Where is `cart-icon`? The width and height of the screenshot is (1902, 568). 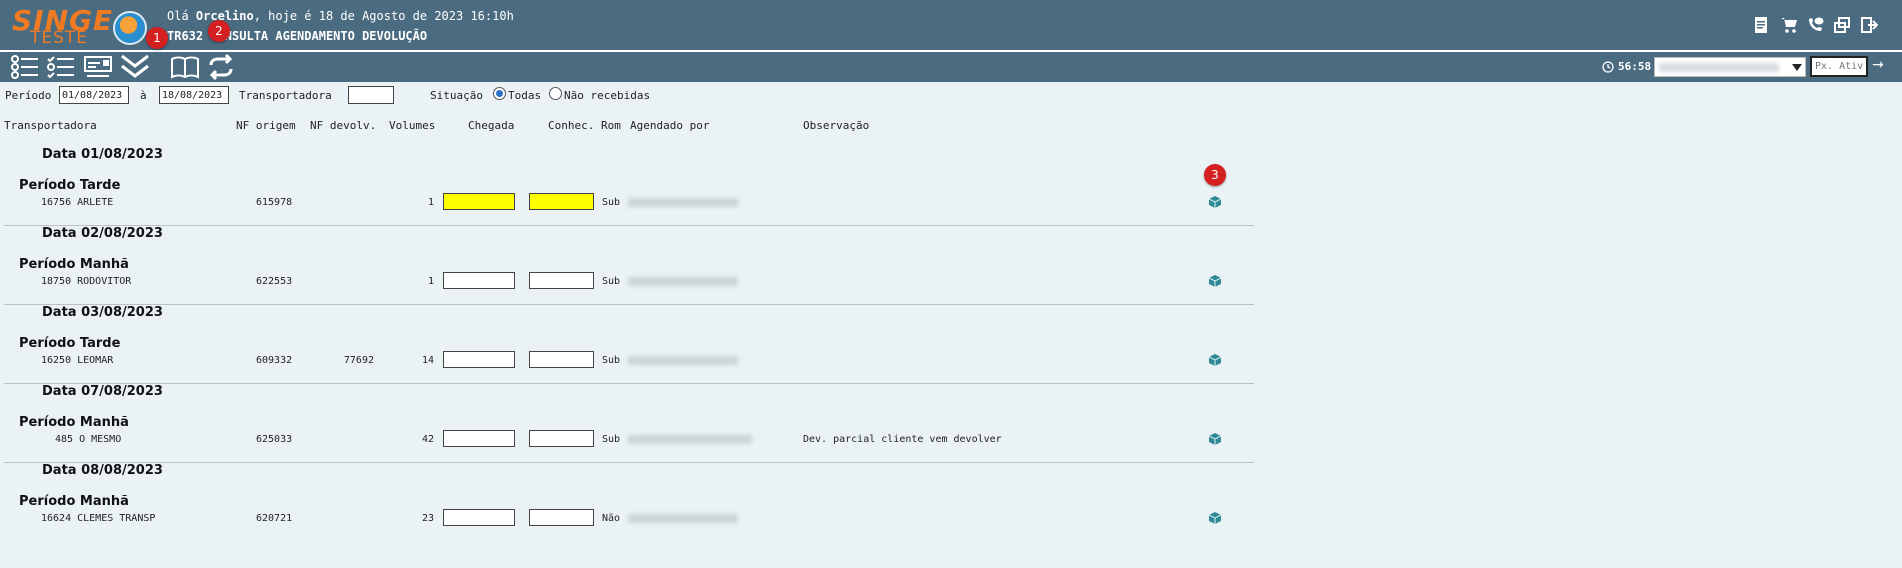 cart-icon is located at coordinates (1789, 25).